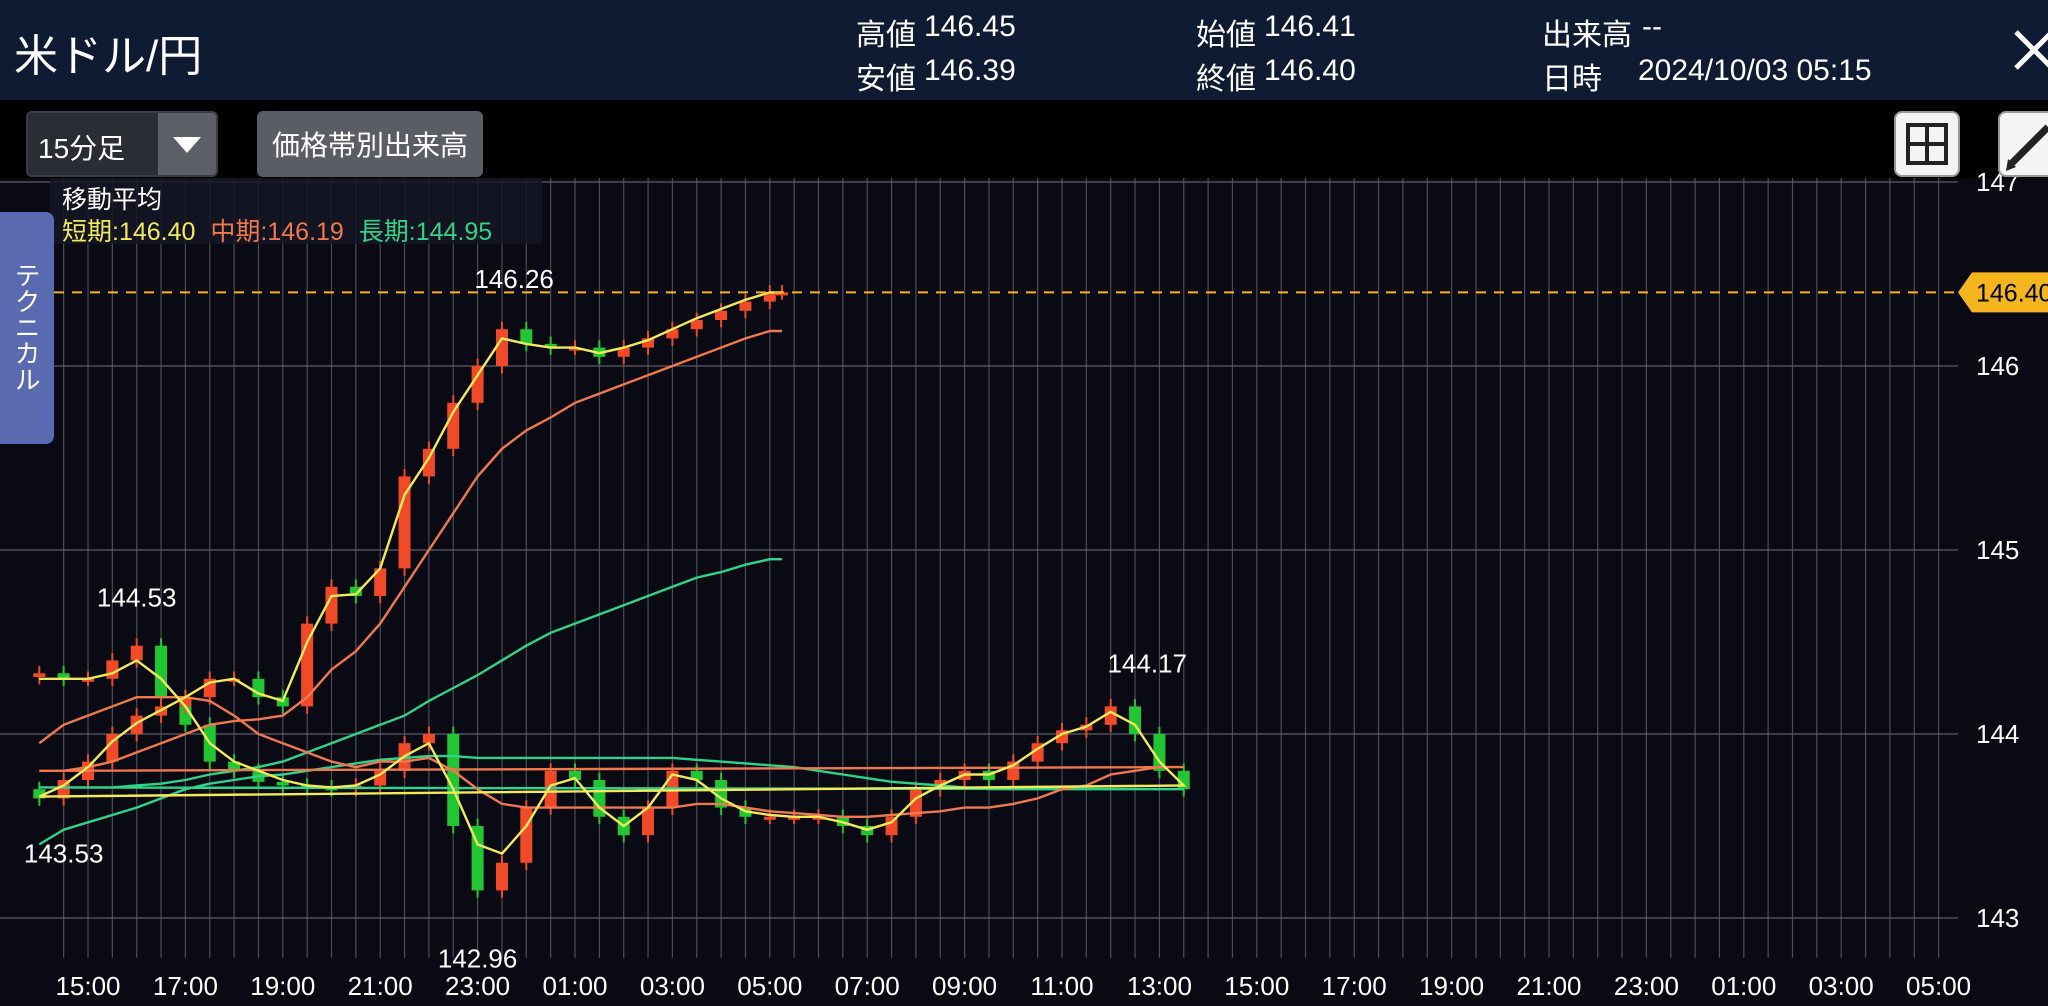 The height and width of the screenshot is (1006, 2048). I want to click on ma-short-label: 短期, so click(87, 232).